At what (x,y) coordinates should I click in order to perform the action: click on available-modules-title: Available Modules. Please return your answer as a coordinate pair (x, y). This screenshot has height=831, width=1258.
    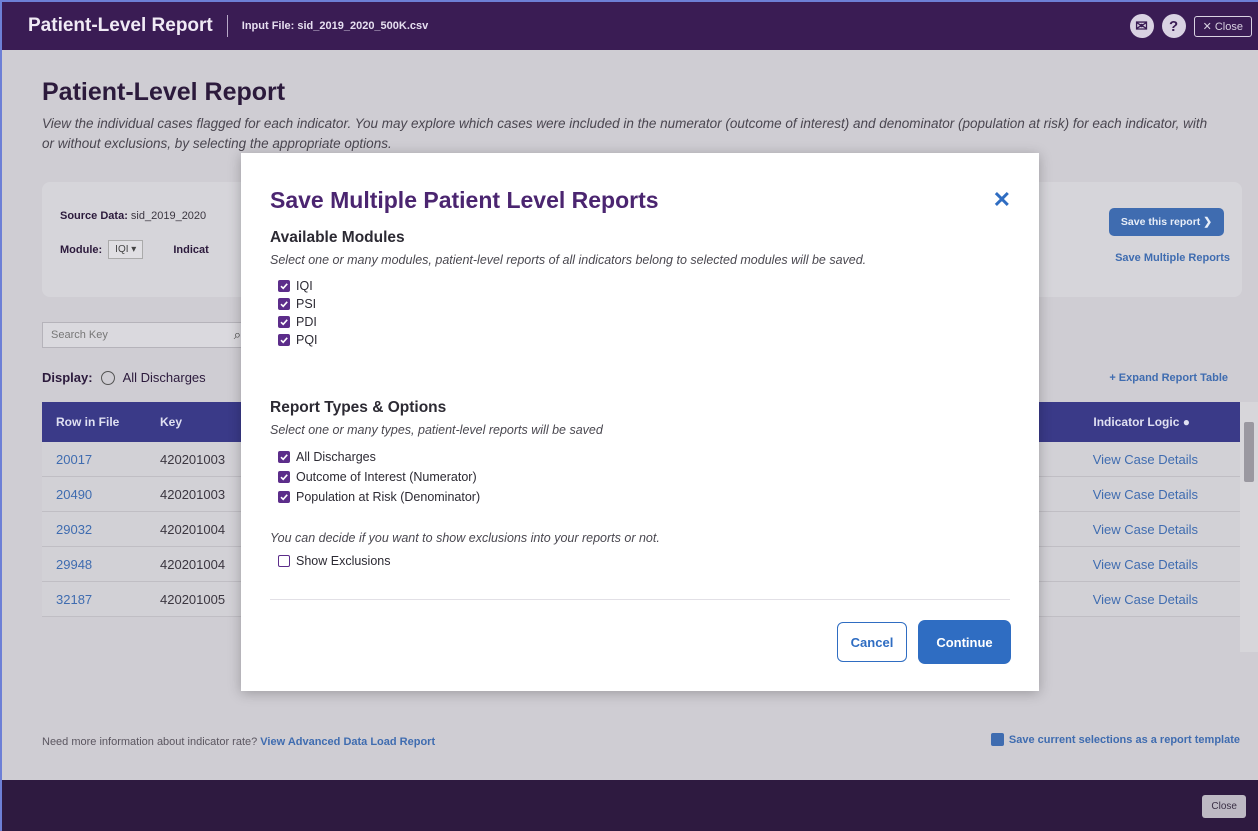
    Looking at the image, I should click on (337, 237).